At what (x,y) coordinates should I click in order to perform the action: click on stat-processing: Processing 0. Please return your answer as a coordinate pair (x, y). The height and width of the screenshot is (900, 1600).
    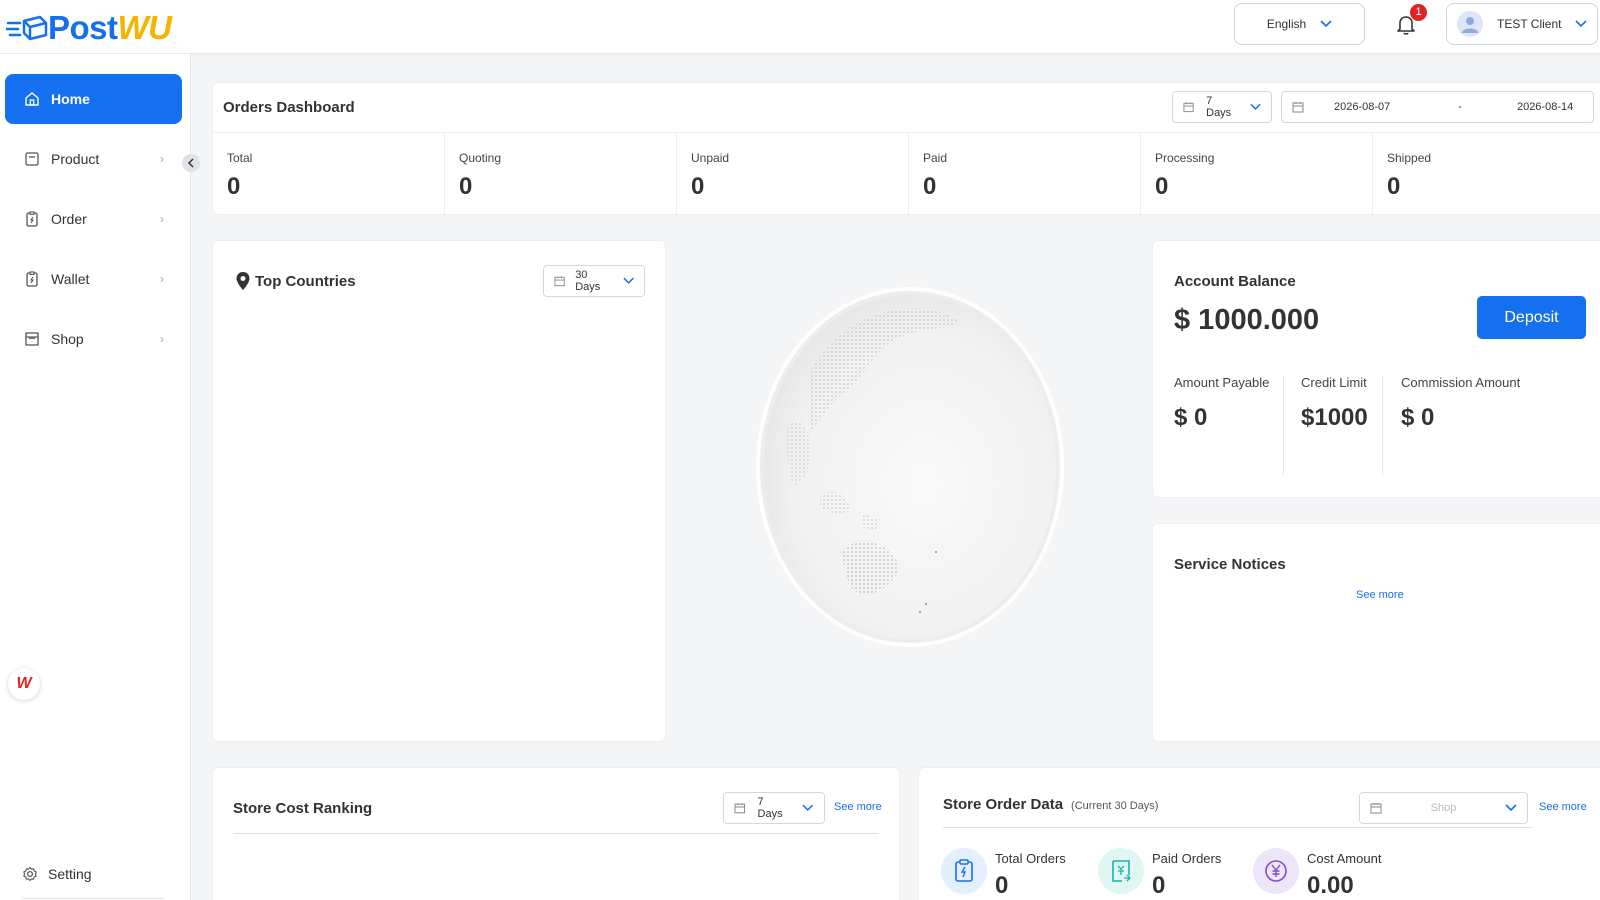
    Looking at the image, I should click on (1257, 175).